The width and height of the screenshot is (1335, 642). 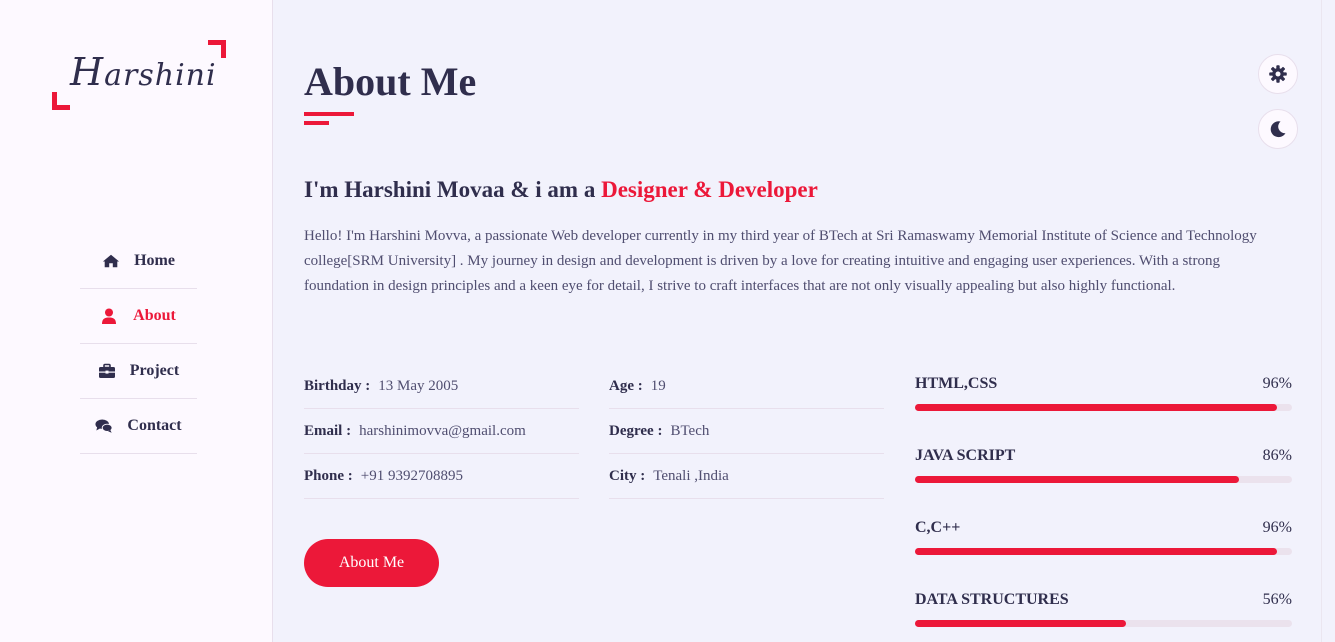 I want to click on info-phone: Phone : +91 9392708895, so click(x=441, y=476).